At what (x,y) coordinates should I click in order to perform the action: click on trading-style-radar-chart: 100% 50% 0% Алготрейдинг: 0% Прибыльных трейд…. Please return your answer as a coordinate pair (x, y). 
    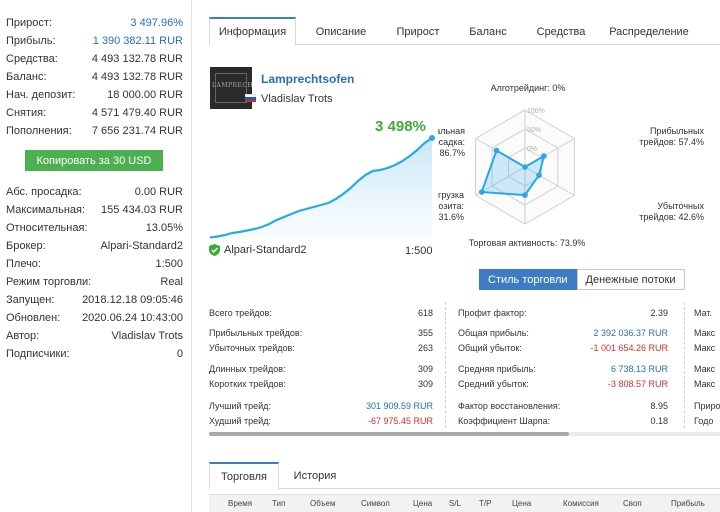
    Looking at the image, I should click on (571, 165).